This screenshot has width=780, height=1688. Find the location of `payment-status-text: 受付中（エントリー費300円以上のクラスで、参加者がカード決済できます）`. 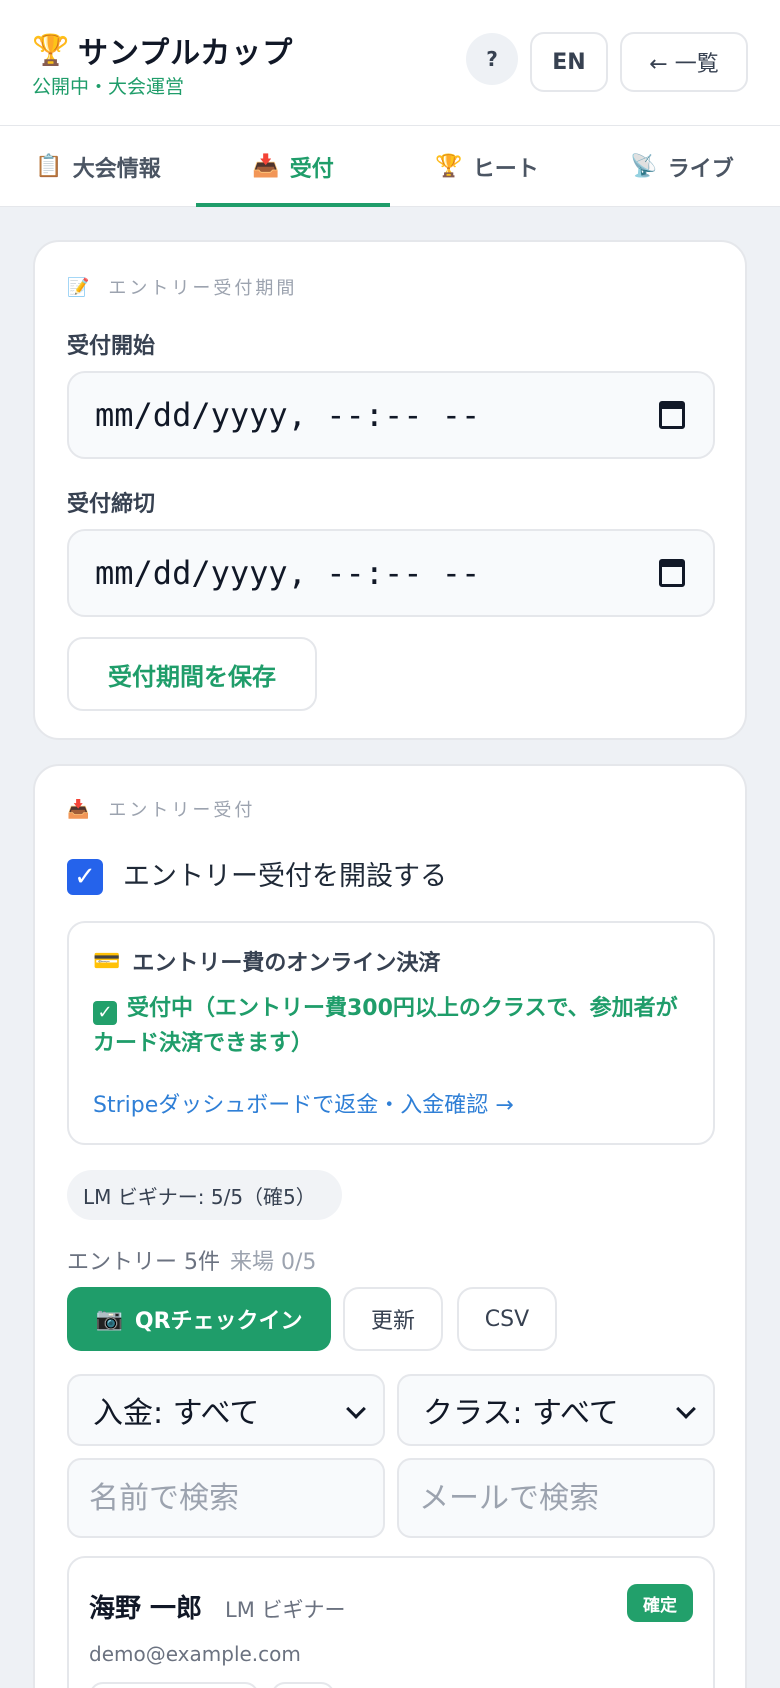

payment-status-text: 受付中（エントリー費300円以上のクラスで、参加者がカード決済できます） is located at coordinates (385, 1026).